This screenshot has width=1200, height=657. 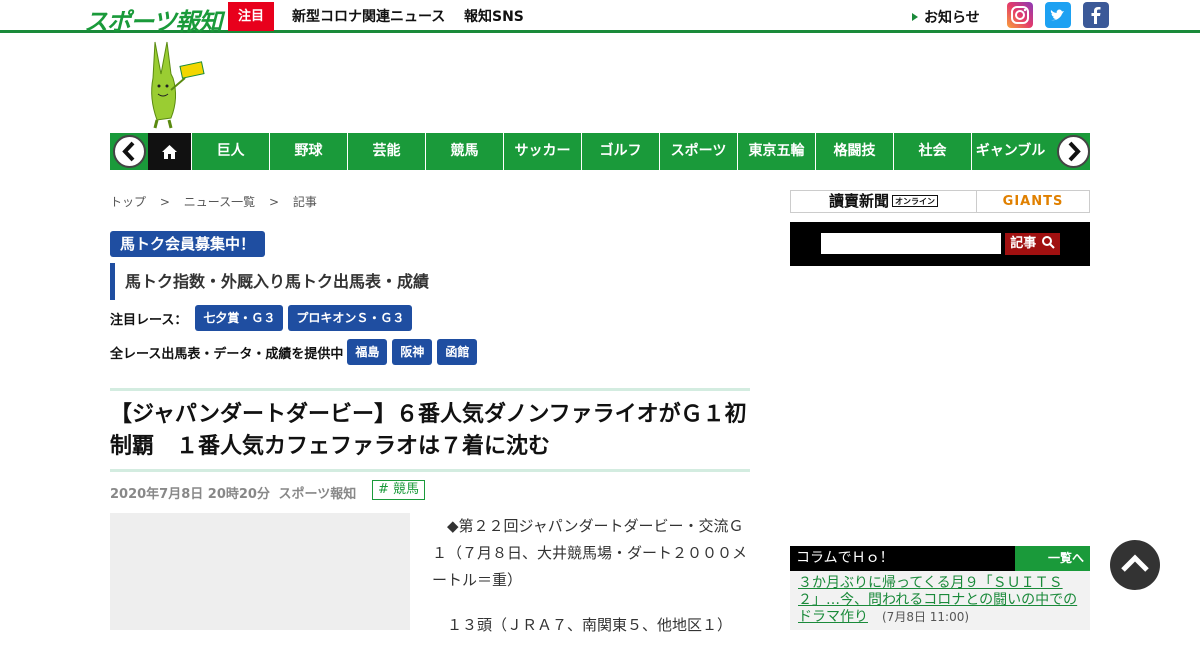 What do you see at coordinates (940, 558) in the screenshot?
I see `column-section-header: コラムでＨｏ！ 一覧へ` at bounding box center [940, 558].